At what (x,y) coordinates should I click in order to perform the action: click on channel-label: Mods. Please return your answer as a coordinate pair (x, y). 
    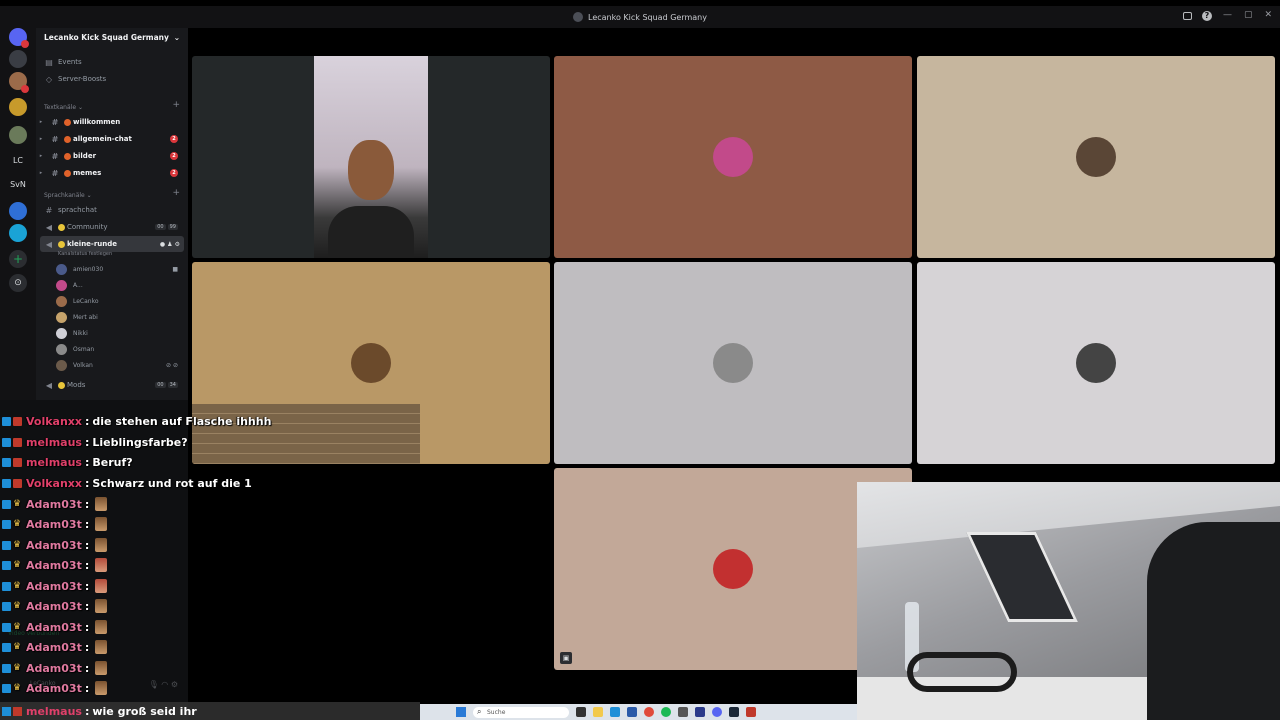
    Looking at the image, I should click on (76, 385).